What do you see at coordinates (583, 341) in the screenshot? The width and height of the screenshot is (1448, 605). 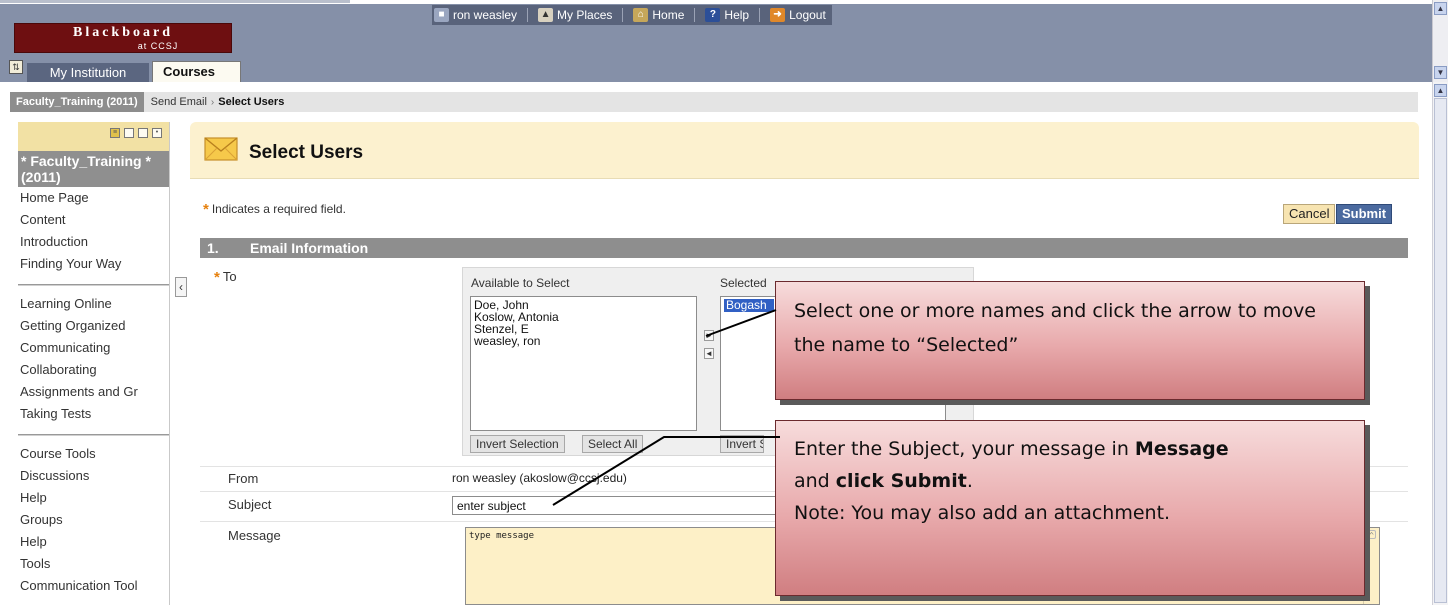 I see `available-user-item: weasley, ron` at bounding box center [583, 341].